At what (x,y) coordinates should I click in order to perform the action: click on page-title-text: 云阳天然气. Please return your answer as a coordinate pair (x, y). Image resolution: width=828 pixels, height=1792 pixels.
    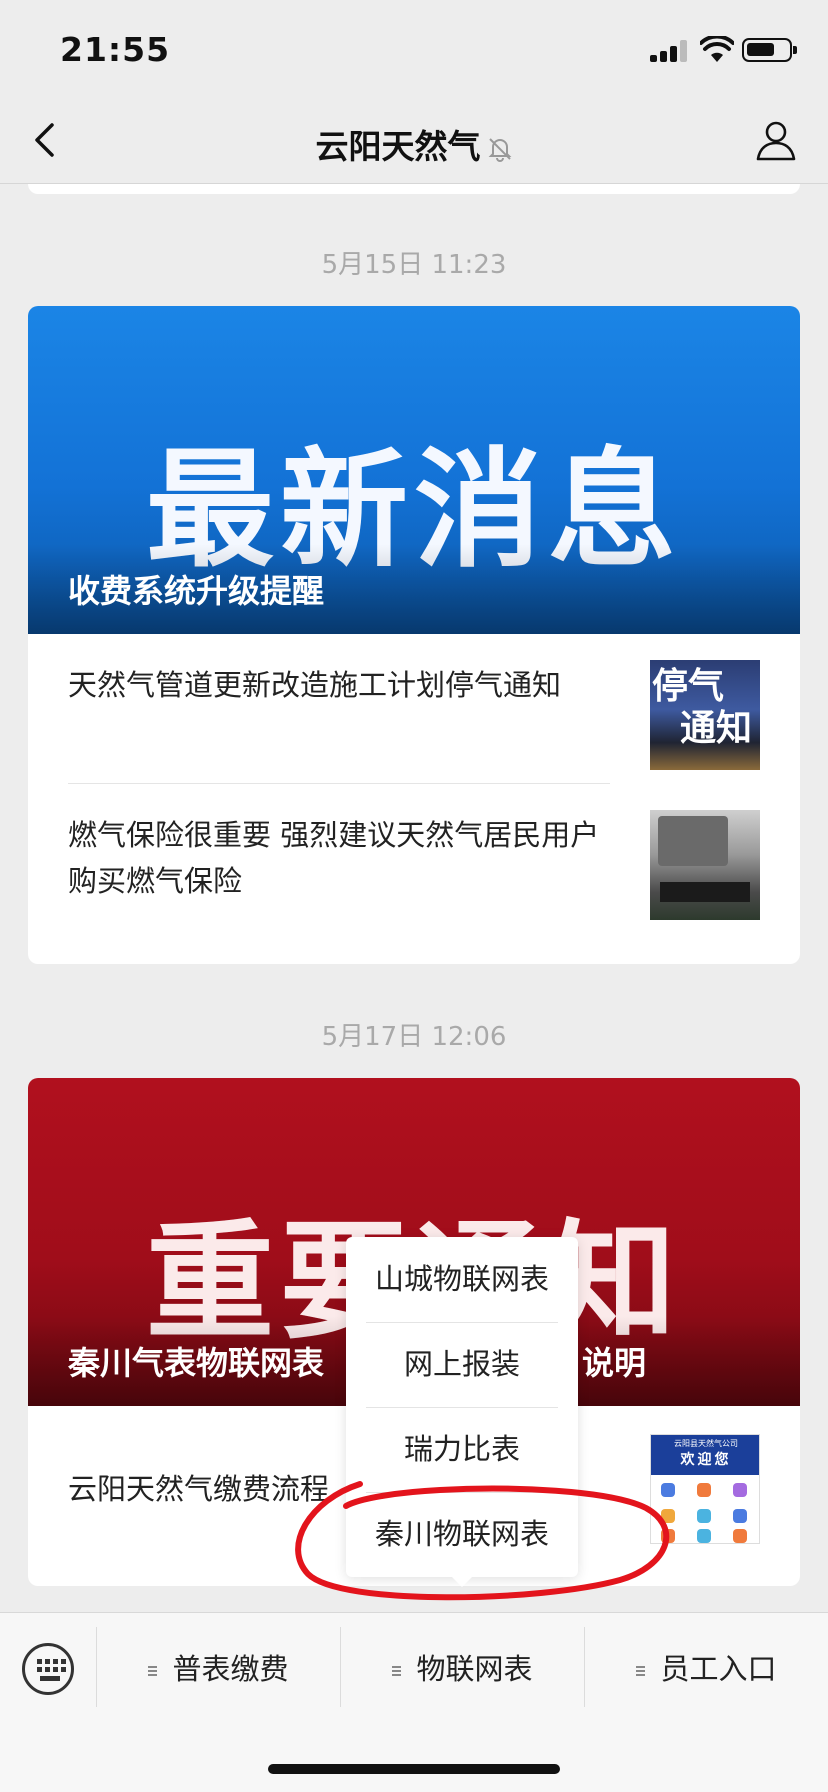
    Looking at the image, I should click on (398, 146).